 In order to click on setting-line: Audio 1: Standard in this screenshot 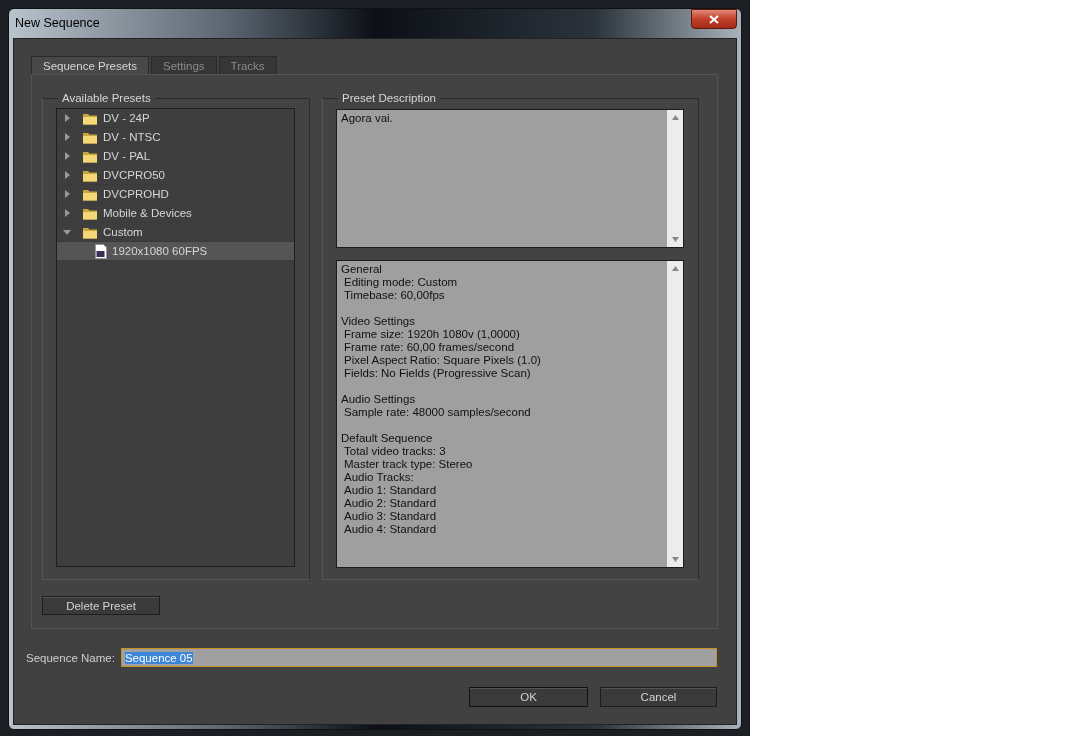, I will do `click(390, 490)`.